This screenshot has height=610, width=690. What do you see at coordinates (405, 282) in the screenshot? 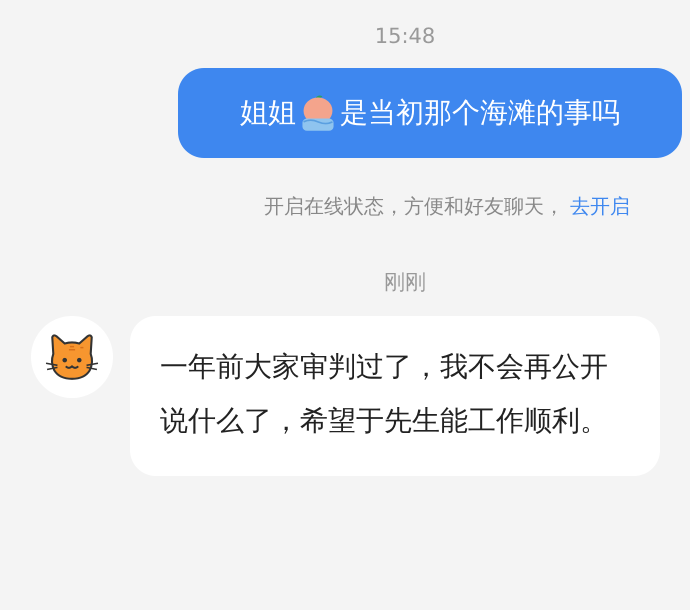
I see `timestamp: 刚刚` at bounding box center [405, 282].